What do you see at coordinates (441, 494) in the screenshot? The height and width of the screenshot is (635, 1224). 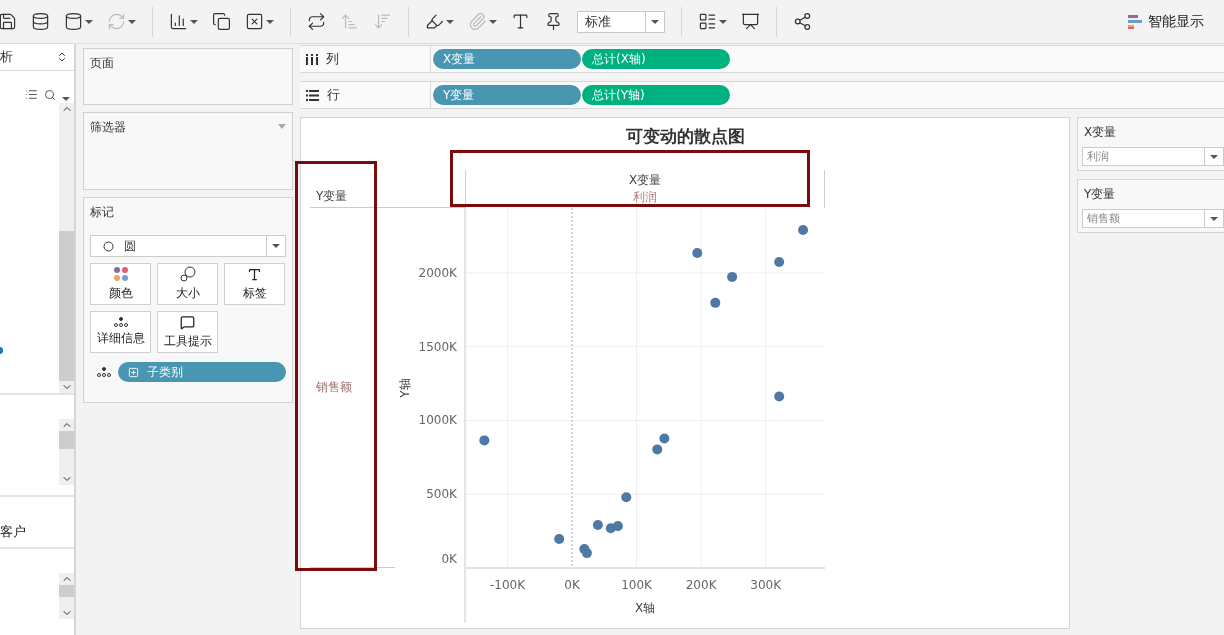 I see `tick-label: 500K` at bounding box center [441, 494].